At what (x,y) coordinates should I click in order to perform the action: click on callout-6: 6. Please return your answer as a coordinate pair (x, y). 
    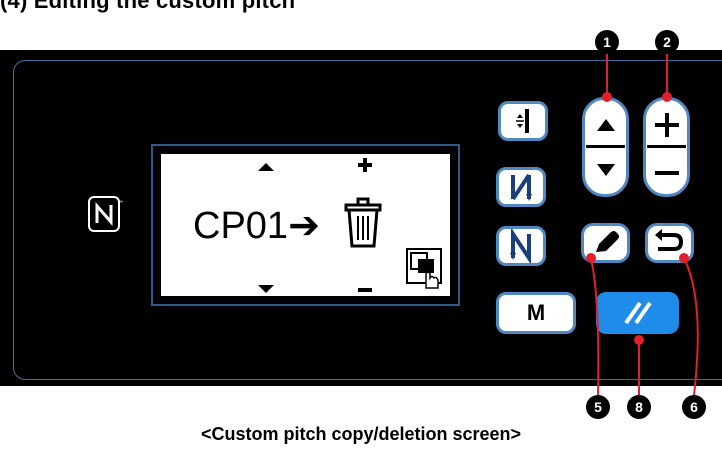
    Looking at the image, I should click on (694, 407).